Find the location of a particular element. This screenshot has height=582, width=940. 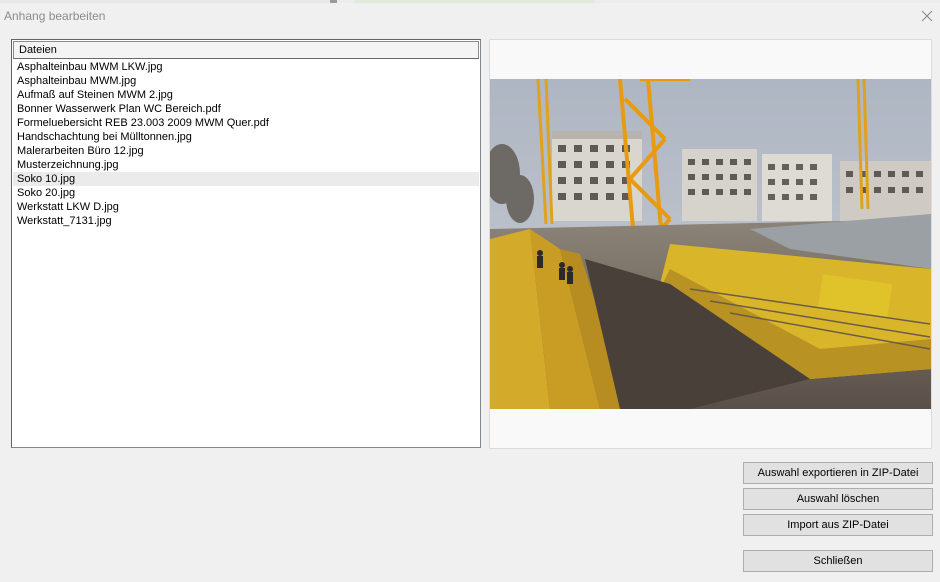

list-item: Soko 20.jpg is located at coordinates (246, 193).